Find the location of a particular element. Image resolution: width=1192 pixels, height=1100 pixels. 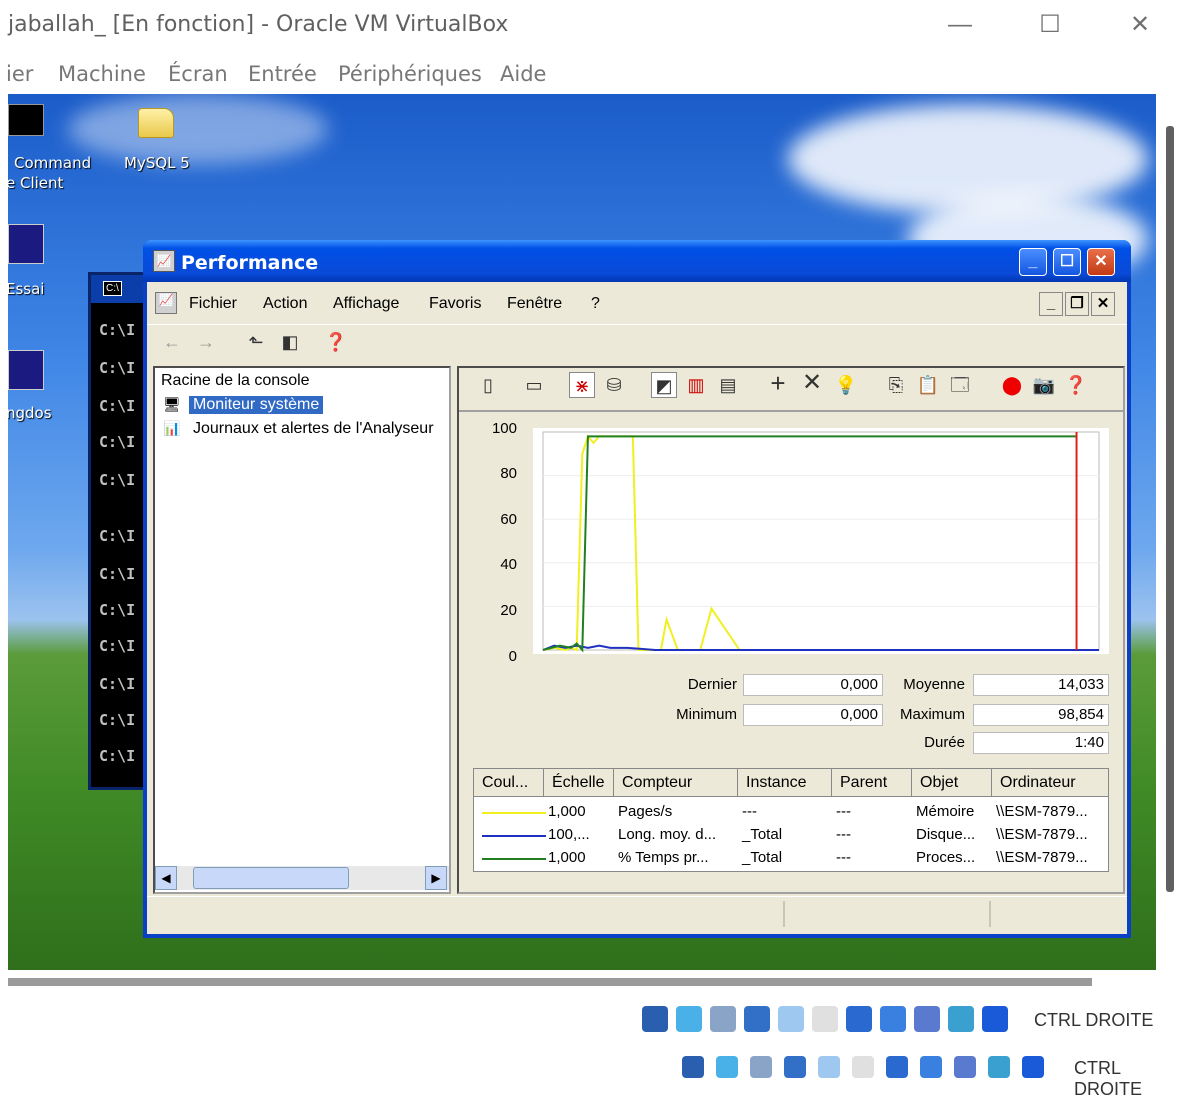

vm-vertical-scrollbar is located at coordinates (1170, 509).